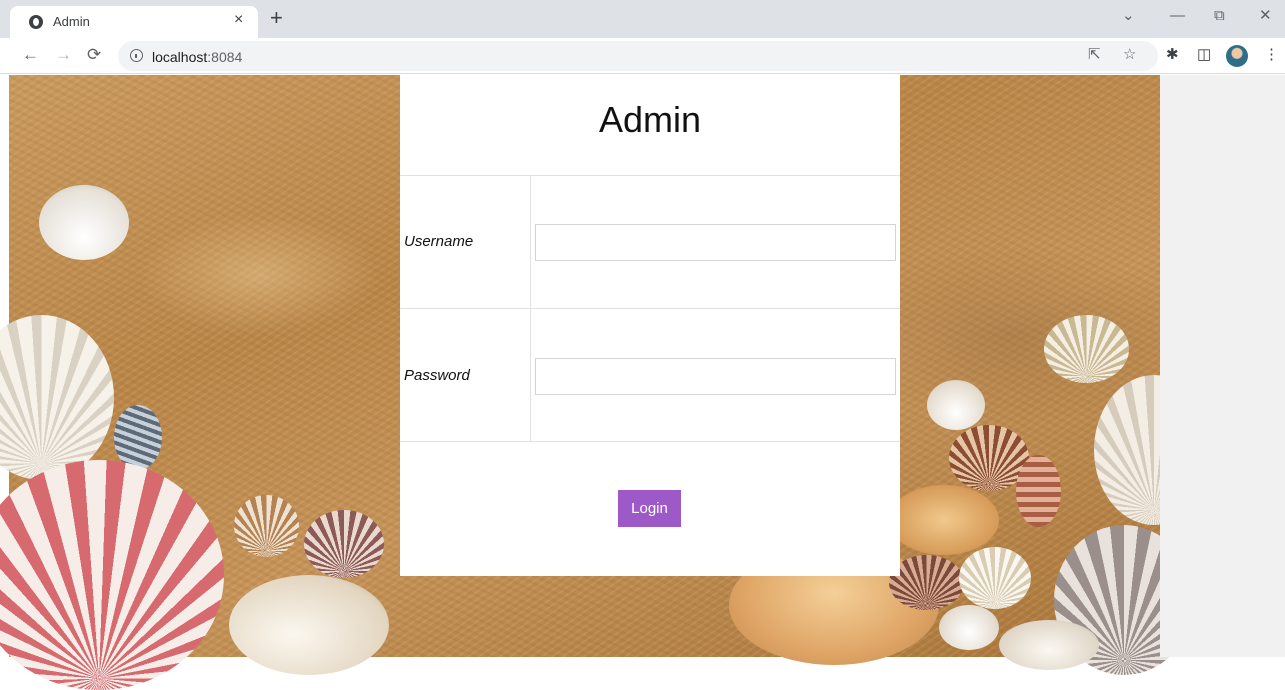 The width and height of the screenshot is (1285, 690). What do you see at coordinates (439, 241) in the screenshot?
I see `username-label: Username` at bounding box center [439, 241].